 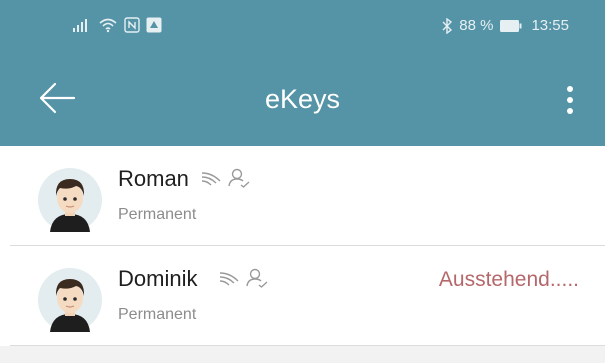 I want to click on clock-time: 13:55, so click(x=550, y=25).